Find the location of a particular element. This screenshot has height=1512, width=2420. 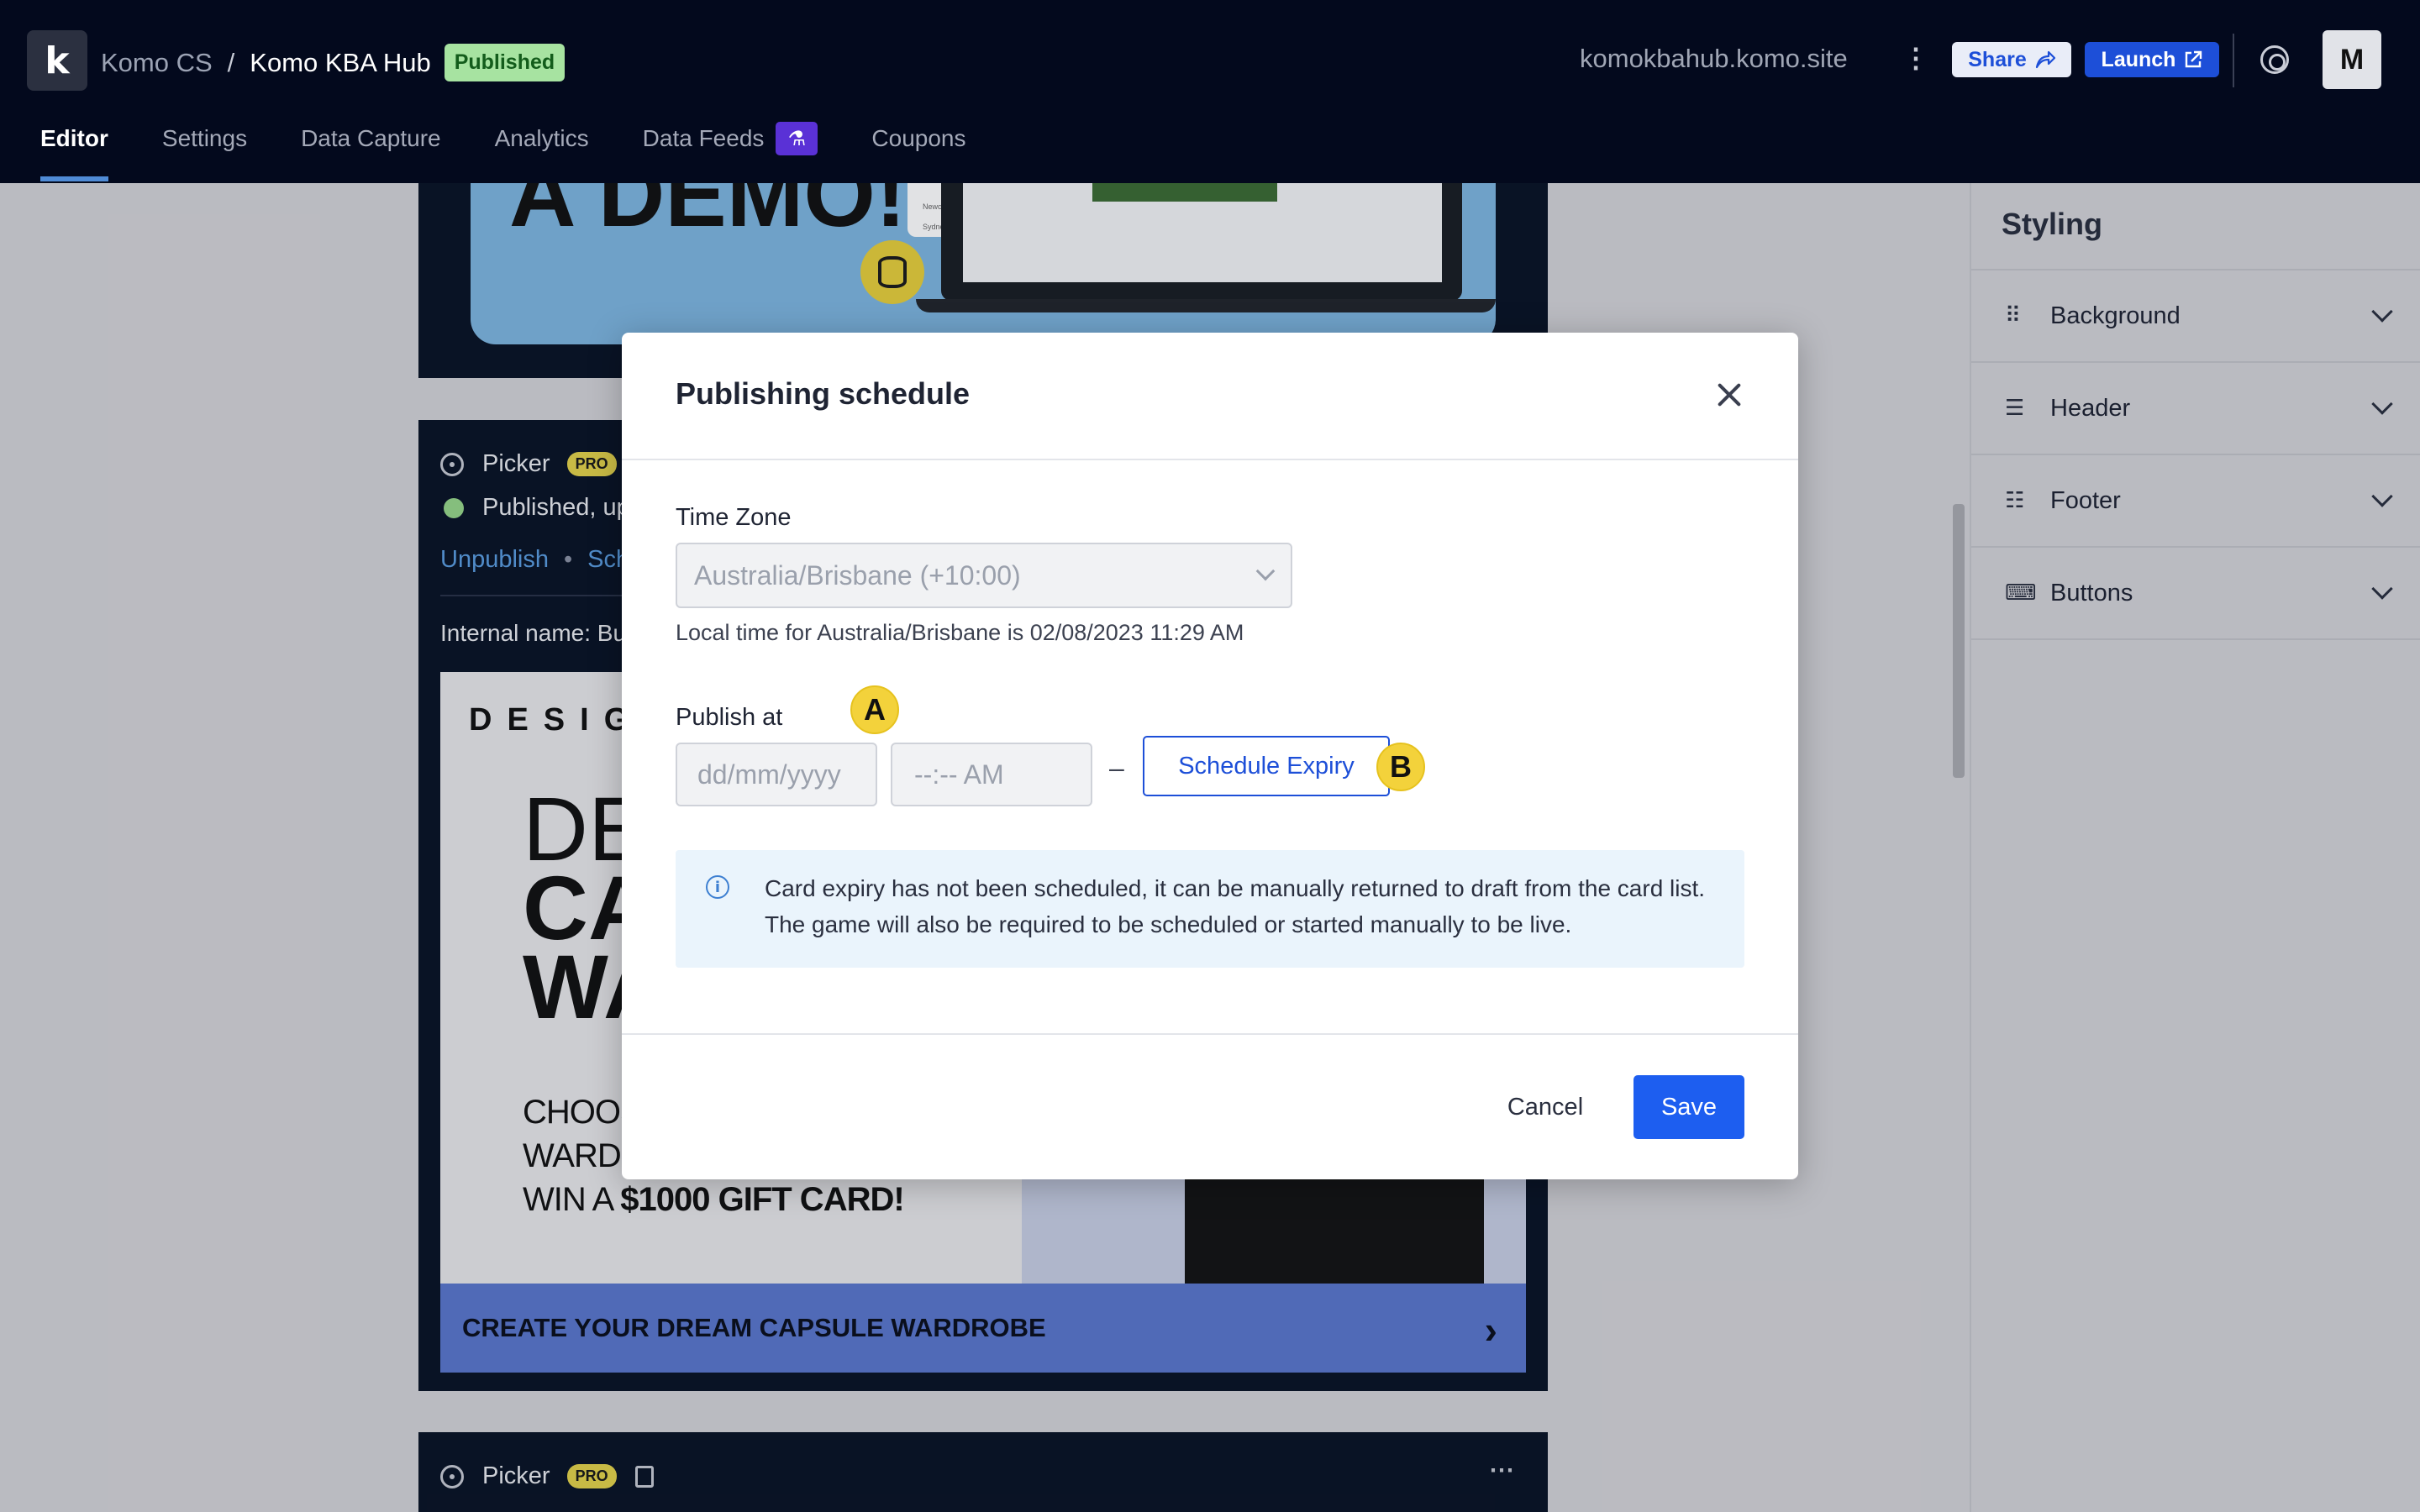

dialog-title: Publishing schedule is located at coordinates (824, 393).